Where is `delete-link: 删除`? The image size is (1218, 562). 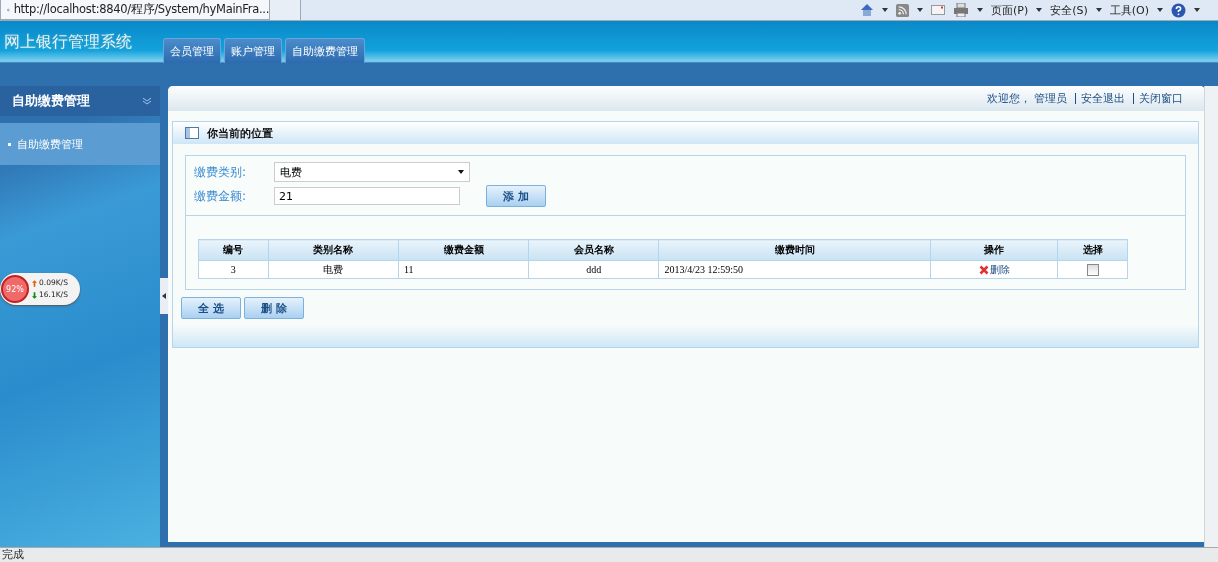
delete-link: 删除 is located at coordinates (999, 269).